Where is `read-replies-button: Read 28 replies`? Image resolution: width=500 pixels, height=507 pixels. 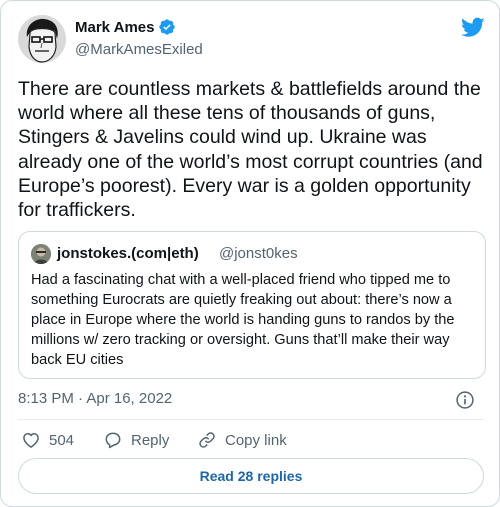
read-replies-button: Read 28 replies is located at coordinates (251, 476).